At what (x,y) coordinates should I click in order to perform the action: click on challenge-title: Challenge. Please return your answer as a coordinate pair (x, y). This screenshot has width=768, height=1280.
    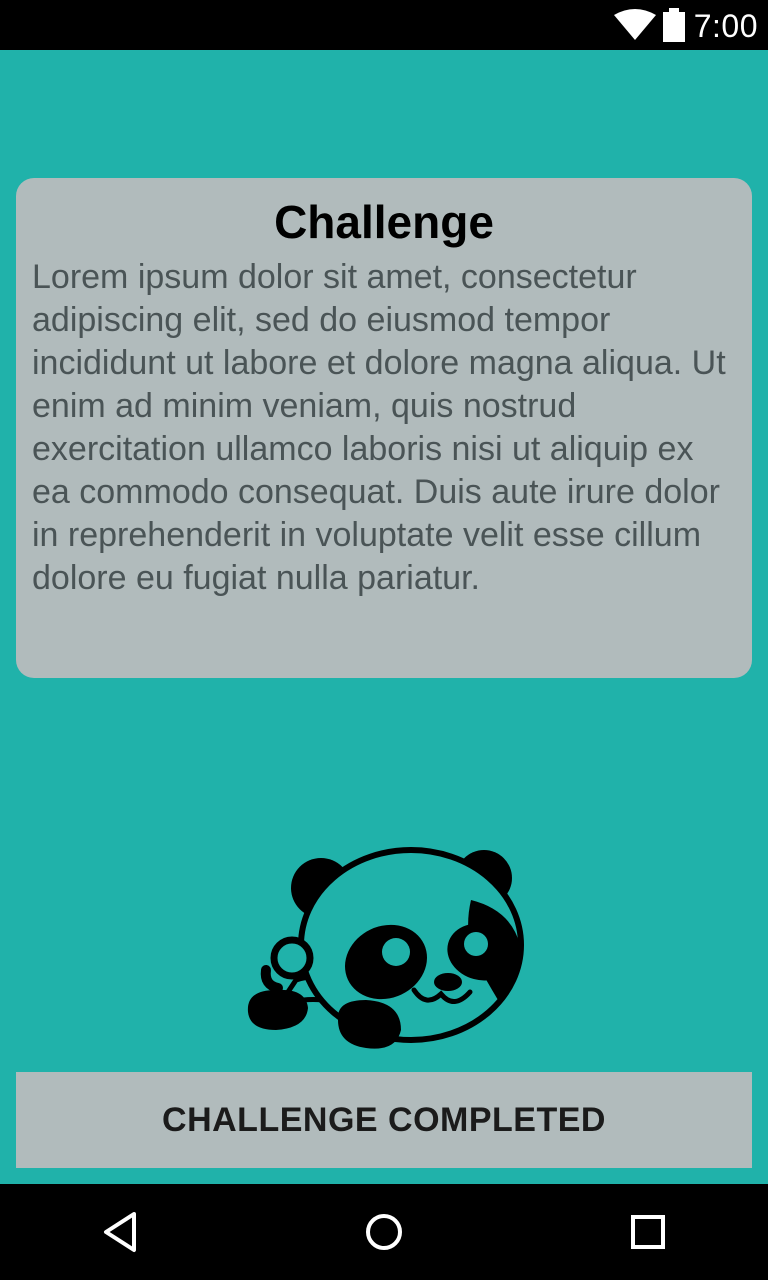
    Looking at the image, I should click on (384, 222).